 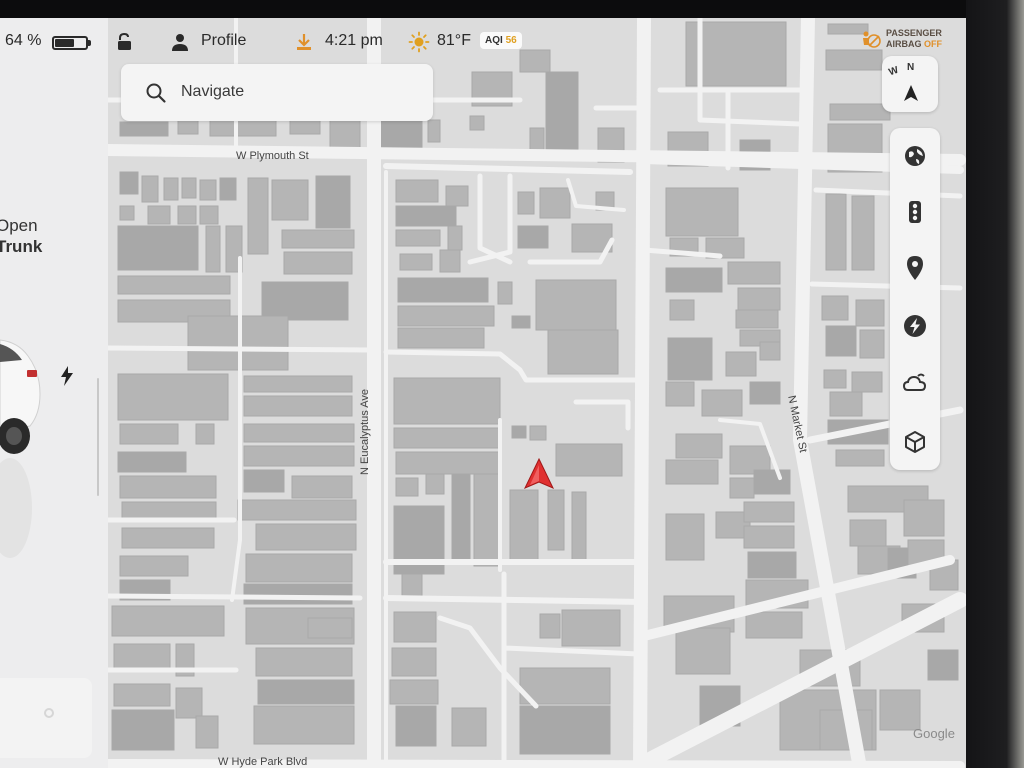 What do you see at coordinates (910, 84) in the screenshot?
I see `compass-button: W N` at bounding box center [910, 84].